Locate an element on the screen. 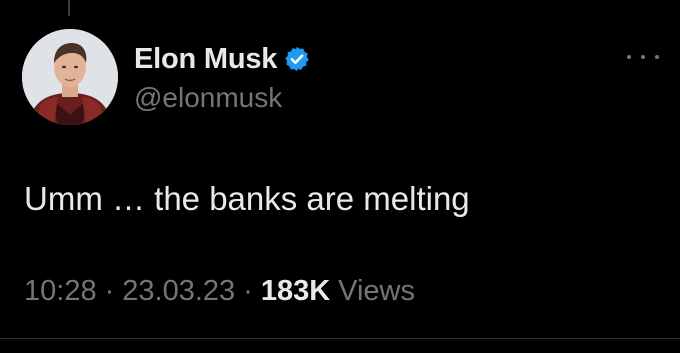 This screenshot has height=353, width=680. views-label: Views is located at coordinates (376, 291).